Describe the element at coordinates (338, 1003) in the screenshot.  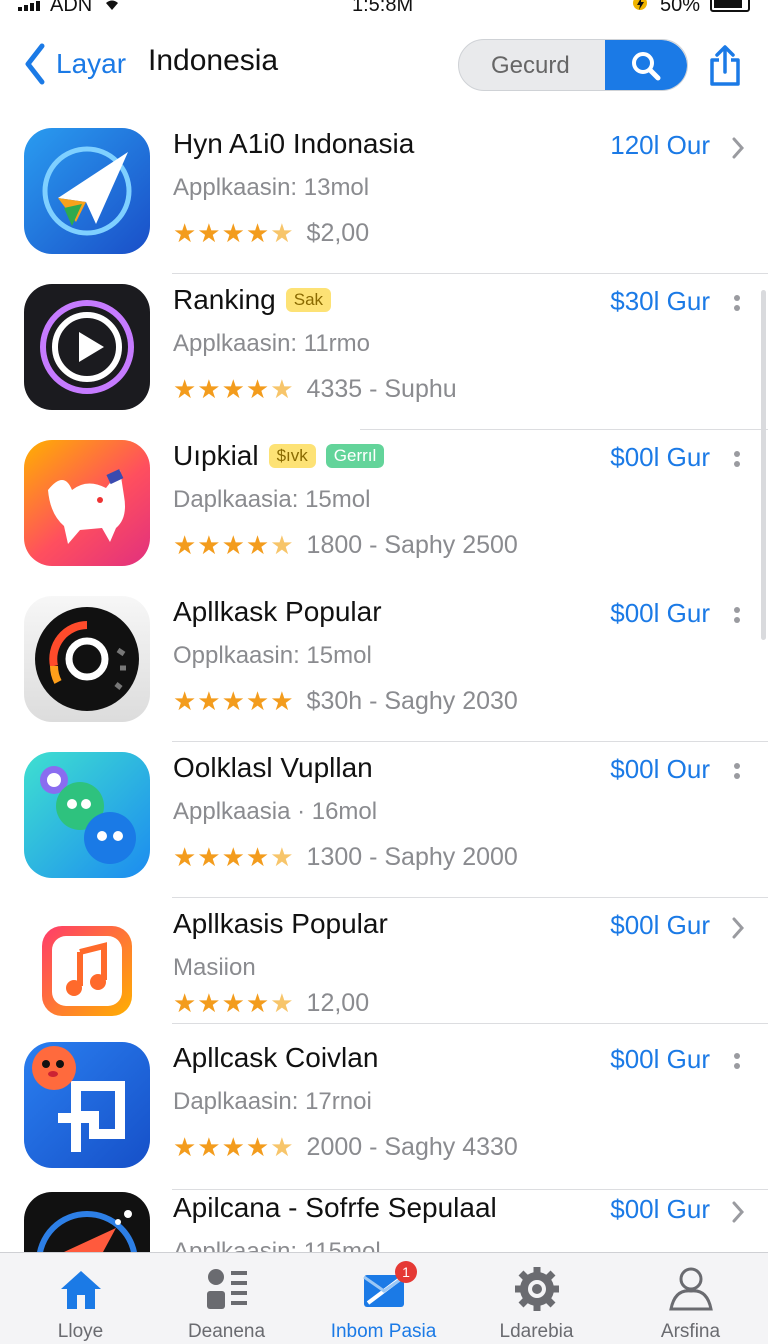
I see `rating-text: 12,00` at that location.